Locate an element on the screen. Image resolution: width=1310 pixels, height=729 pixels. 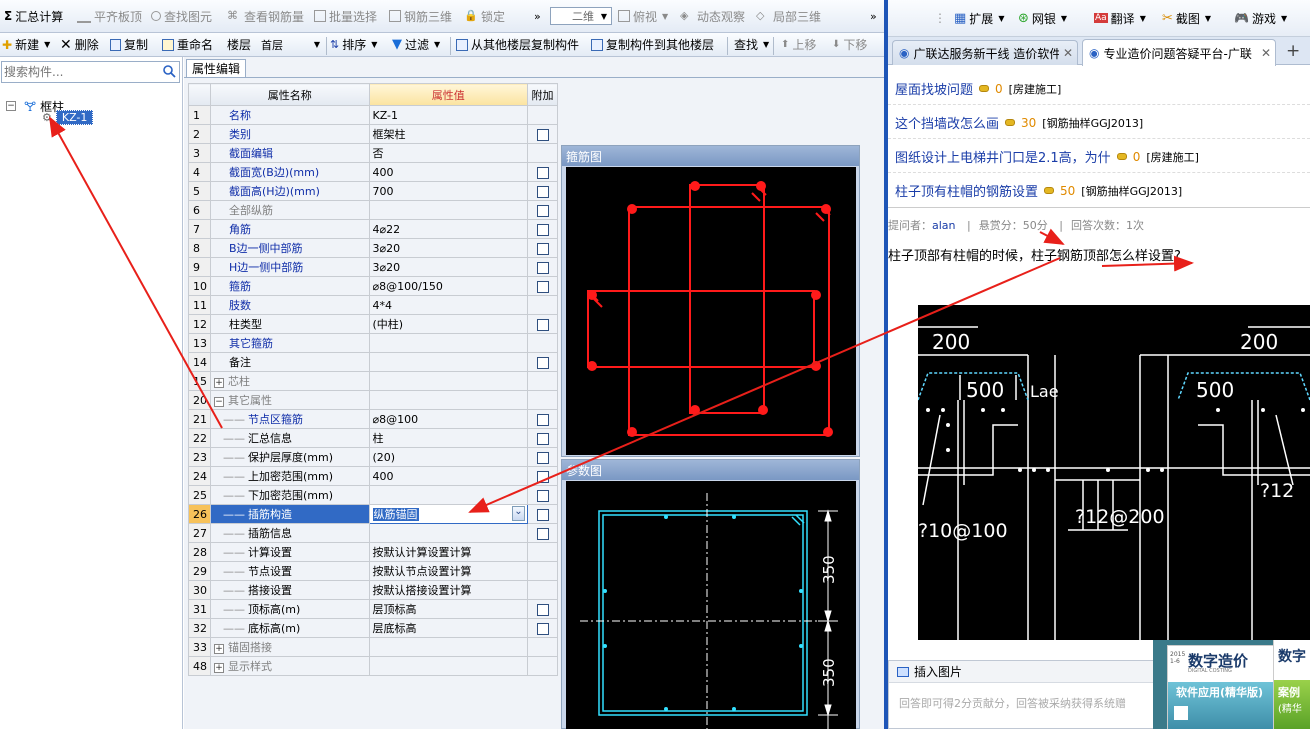
sum-button: Σ 汇总计算 is located at coordinates (33, 16).